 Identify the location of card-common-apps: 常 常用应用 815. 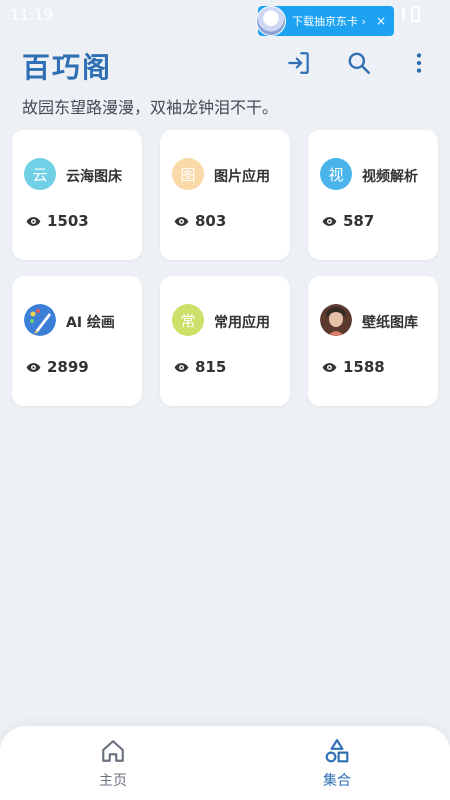
(225, 341).